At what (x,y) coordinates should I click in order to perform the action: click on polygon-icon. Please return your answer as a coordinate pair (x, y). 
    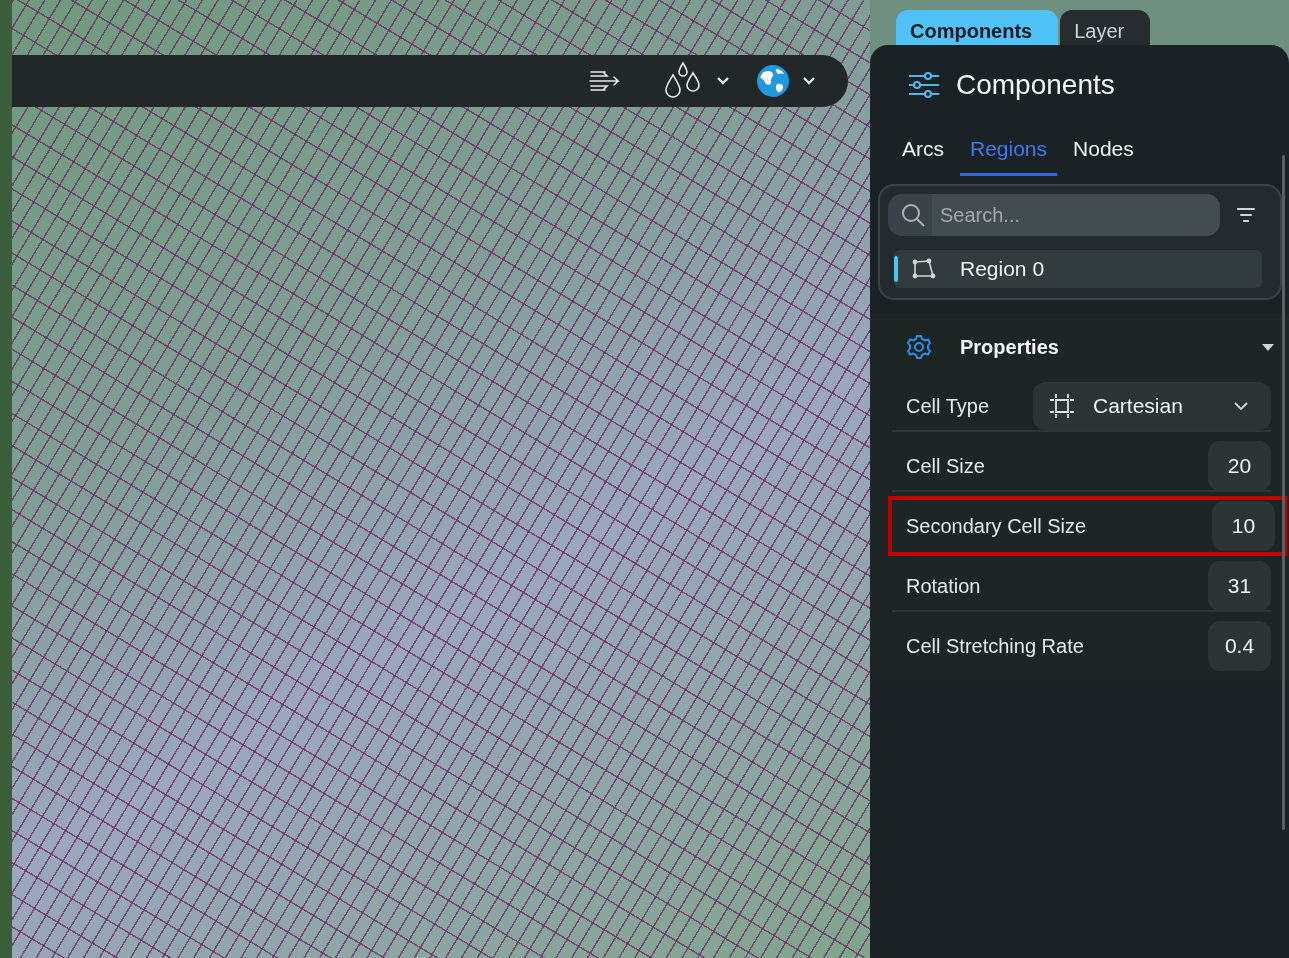
    Looking at the image, I should click on (924, 269).